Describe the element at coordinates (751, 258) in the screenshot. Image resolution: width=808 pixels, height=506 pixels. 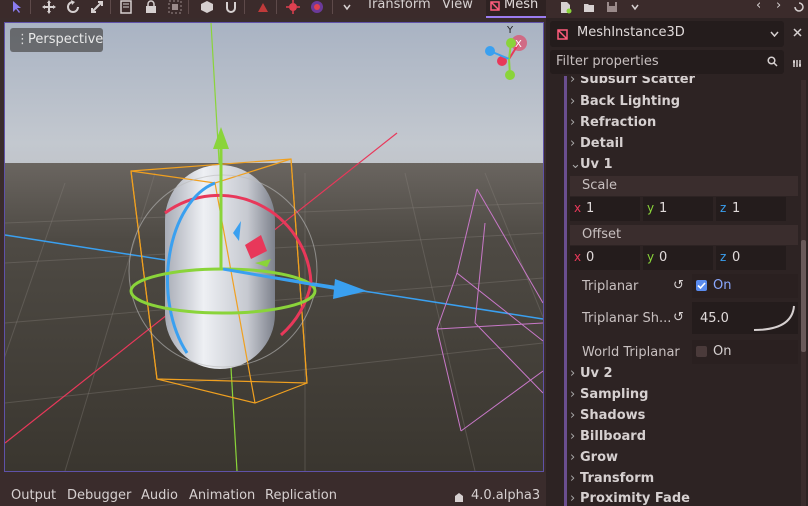
I see `offset-z-field: z0` at that location.